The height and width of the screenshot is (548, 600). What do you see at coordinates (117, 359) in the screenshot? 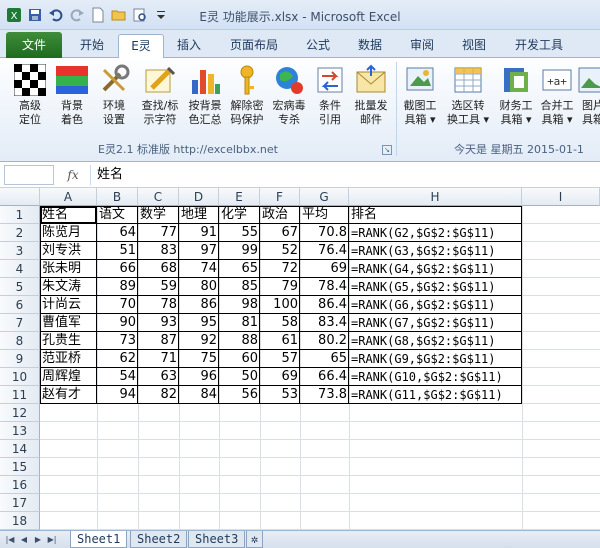
I see `score-cell: 62` at bounding box center [117, 359].